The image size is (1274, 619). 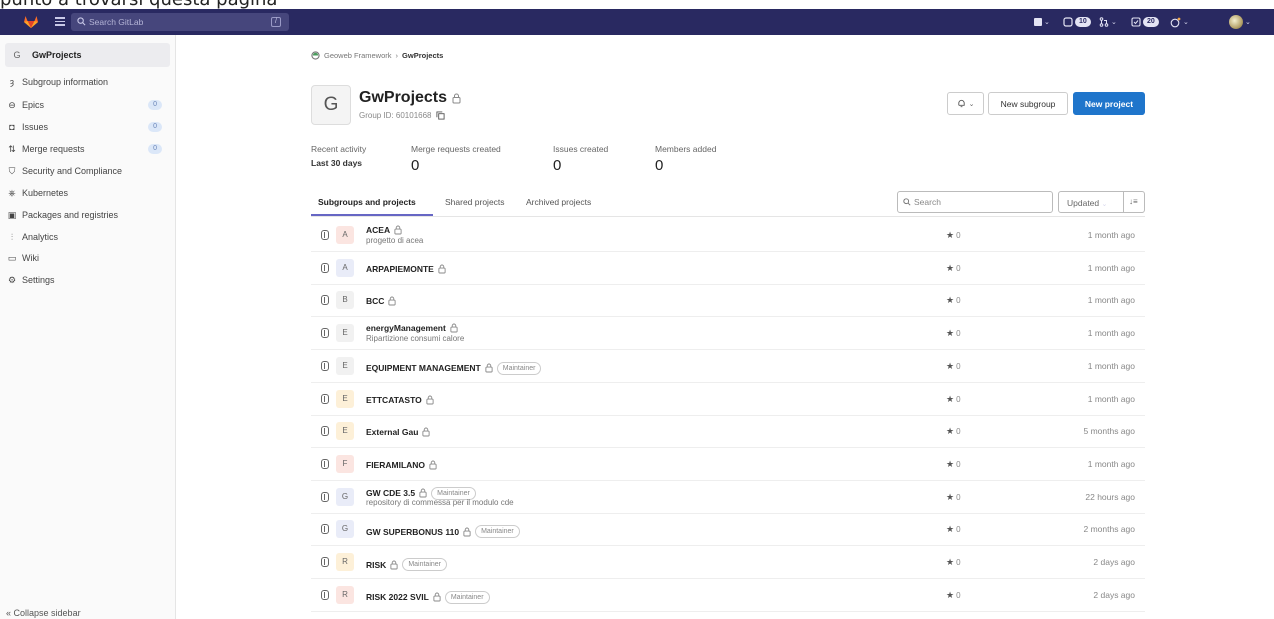 What do you see at coordinates (87, 149) in the screenshot?
I see `sidebar-item-merge-requests: ⇅ Merge requests 0` at bounding box center [87, 149].